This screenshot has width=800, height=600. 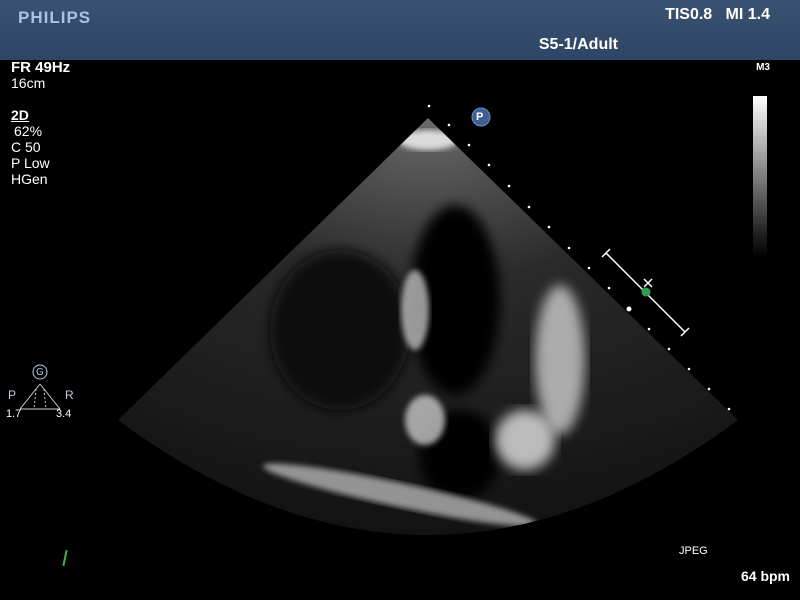 I want to click on harmonics: HGen, so click(x=29, y=179).